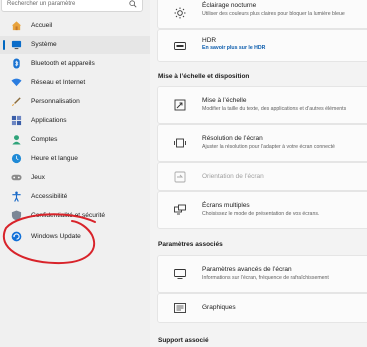 Image resolution: width=367 pixels, height=347 pixels. What do you see at coordinates (16, 63) in the screenshot?
I see `bluetooth-icon` at bounding box center [16, 63].